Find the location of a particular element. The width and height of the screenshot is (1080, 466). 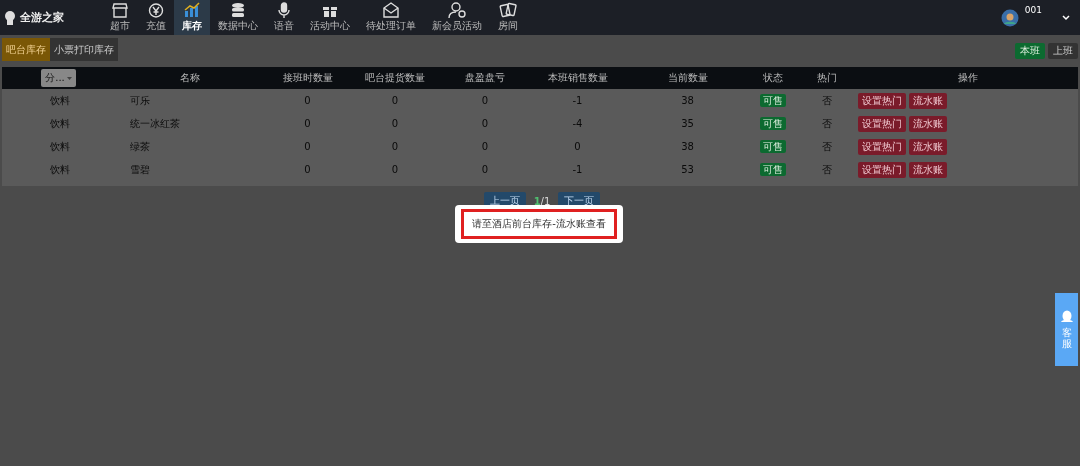

dialog-message: 请至酒店前台库存-流水账查看 is located at coordinates (539, 224).